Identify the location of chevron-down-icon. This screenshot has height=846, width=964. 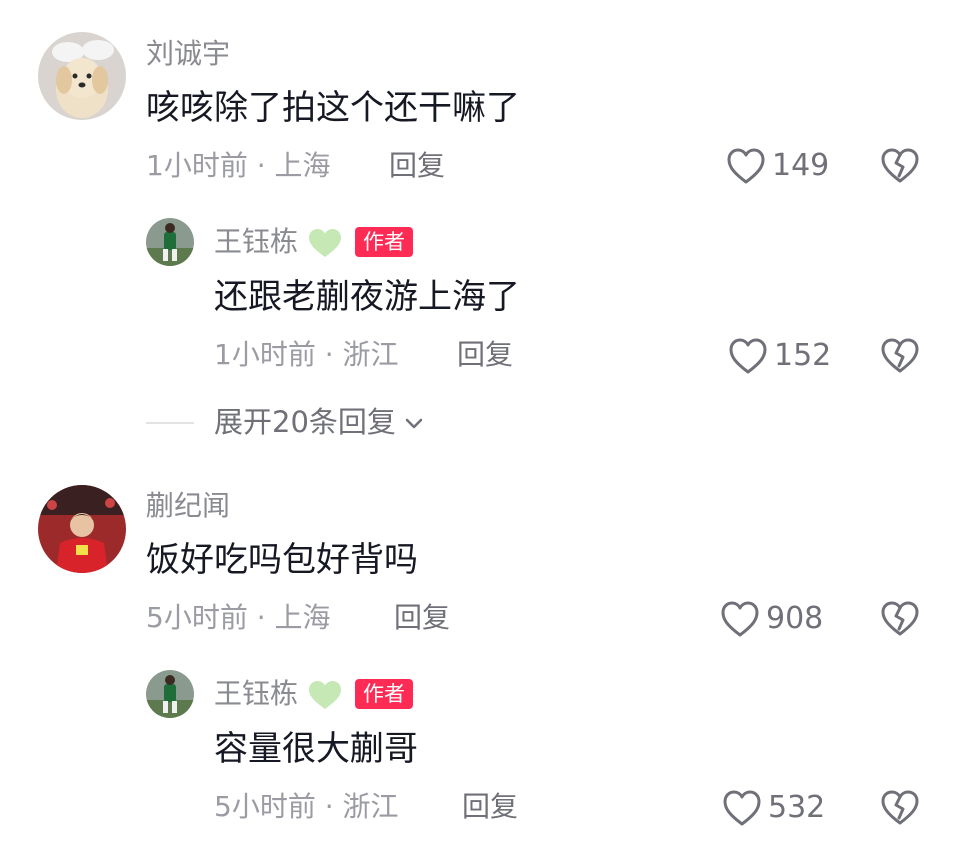
(414, 423).